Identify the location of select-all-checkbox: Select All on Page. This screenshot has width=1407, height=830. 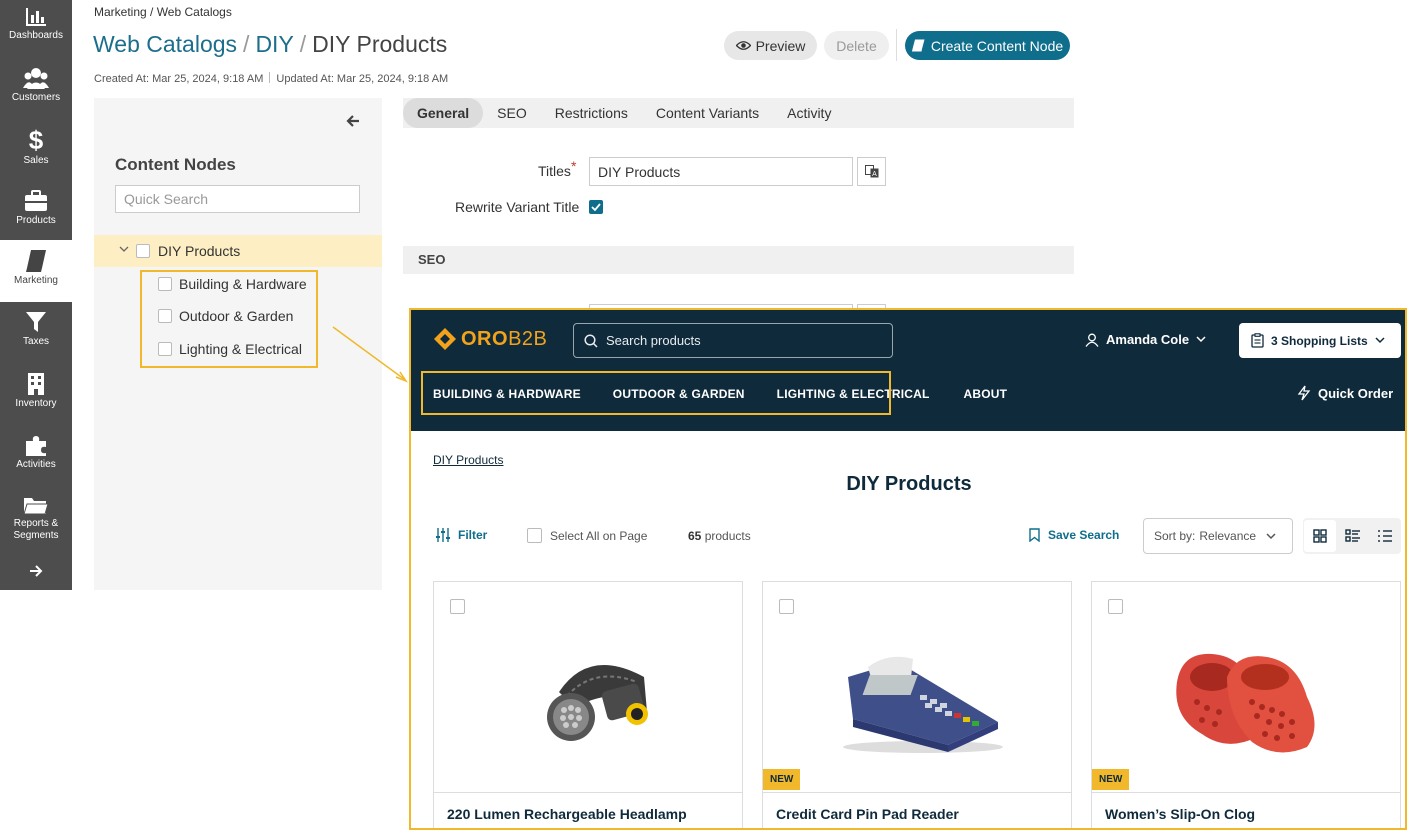
(587, 535).